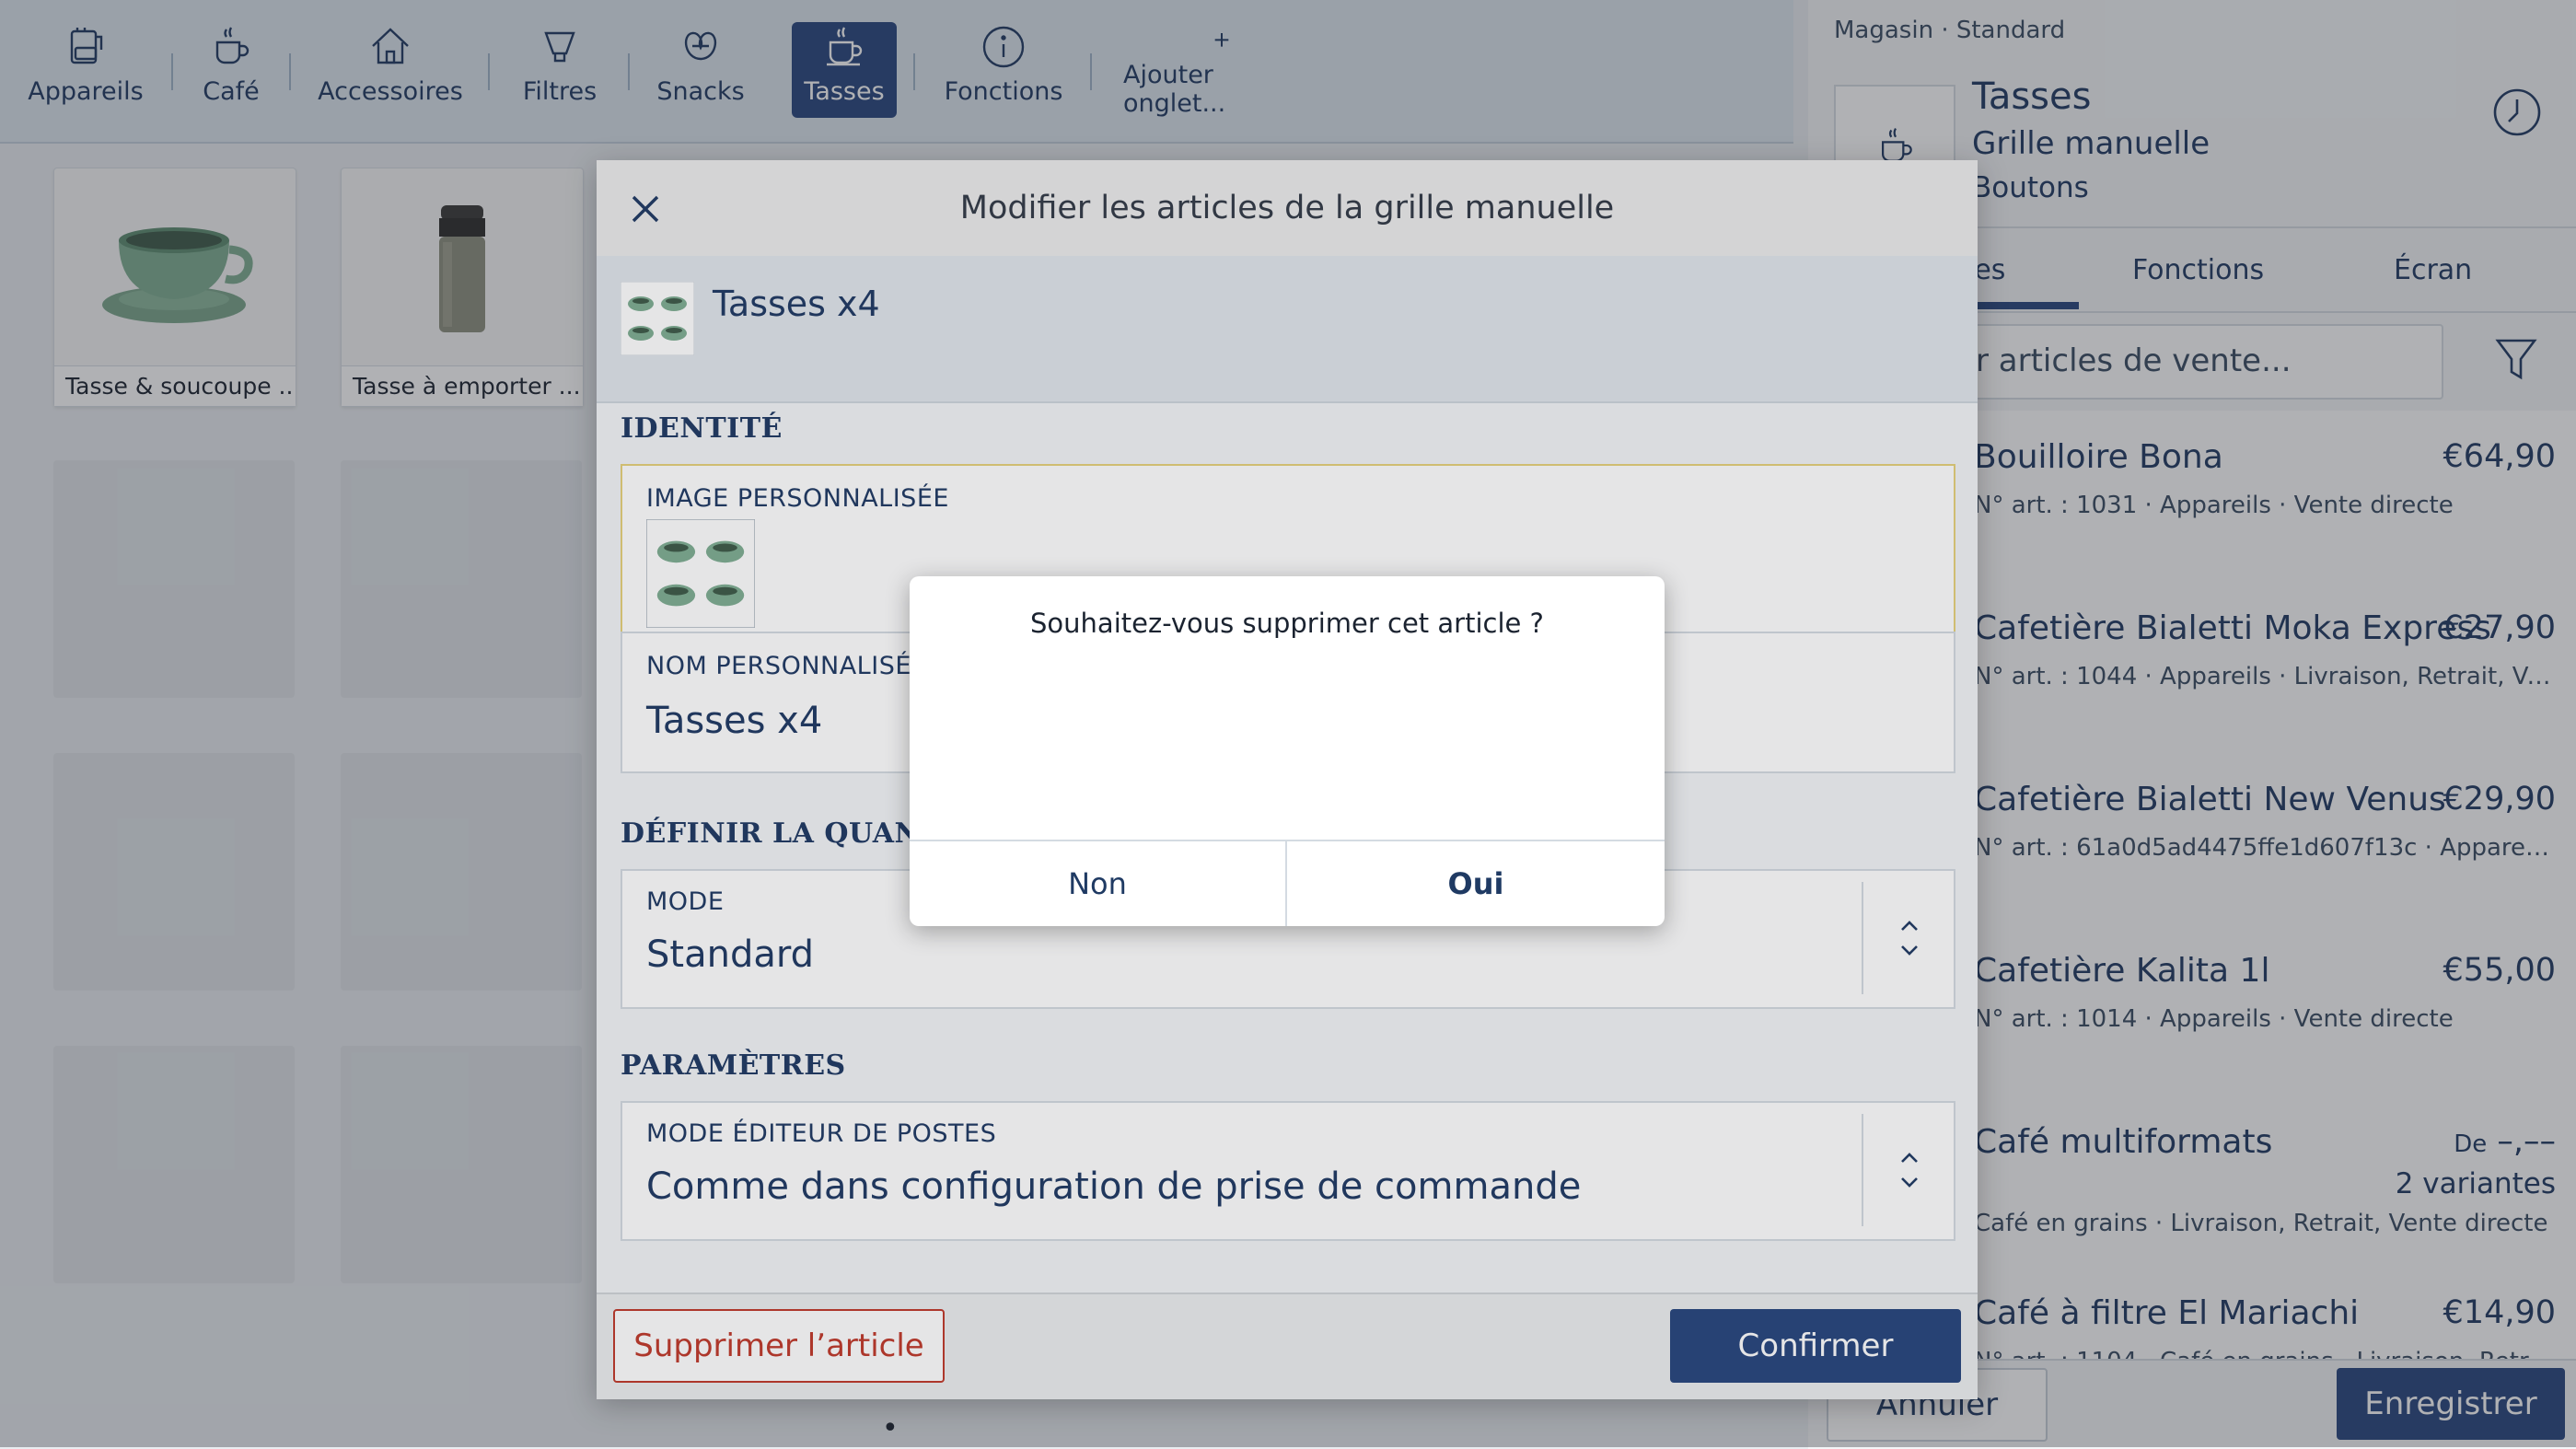  I want to click on yes-button: Oui, so click(1476, 883).